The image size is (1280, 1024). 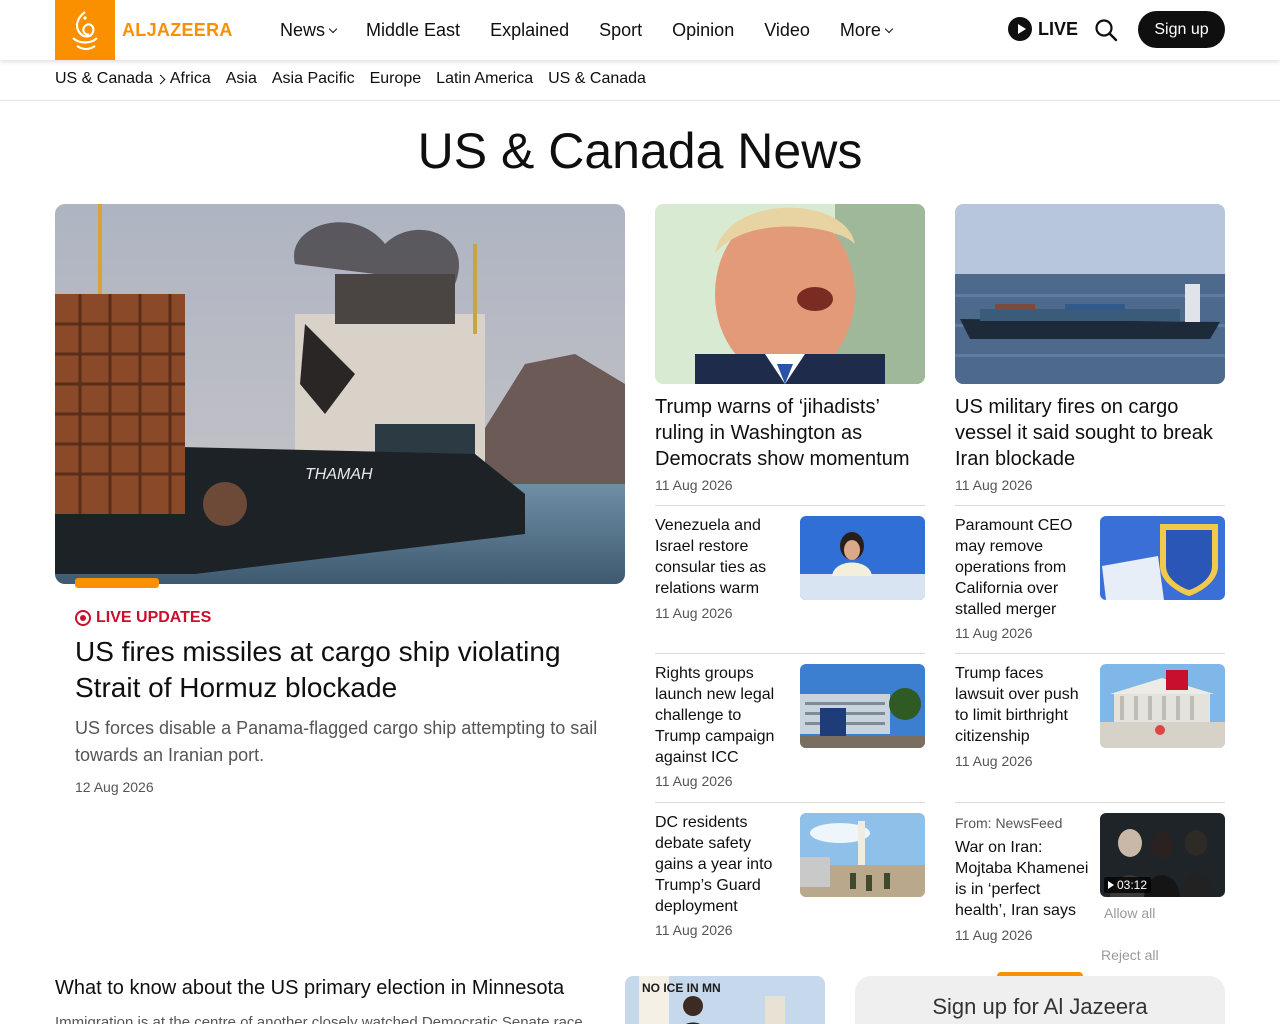 I want to click on hero-date: 12 Aug 2026, so click(x=114, y=787).